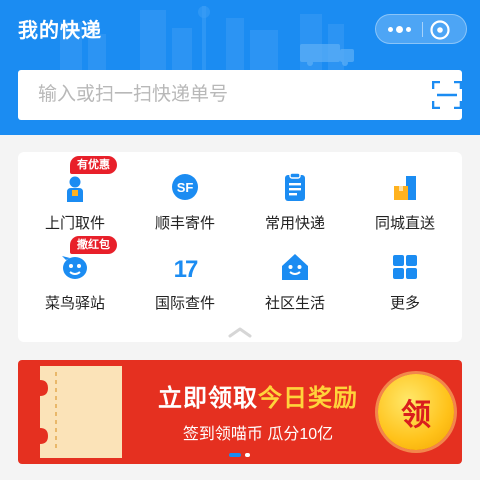 The width and height of the screenshot is (480, 480). Describe the element at coordinates (74, 223) in the screenshot. I see `service-label: 上门取件` at that location.